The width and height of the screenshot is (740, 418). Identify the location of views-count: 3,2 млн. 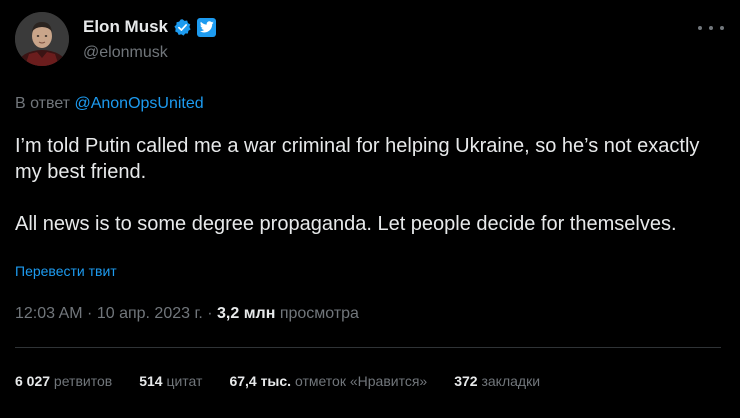
(246, 313).